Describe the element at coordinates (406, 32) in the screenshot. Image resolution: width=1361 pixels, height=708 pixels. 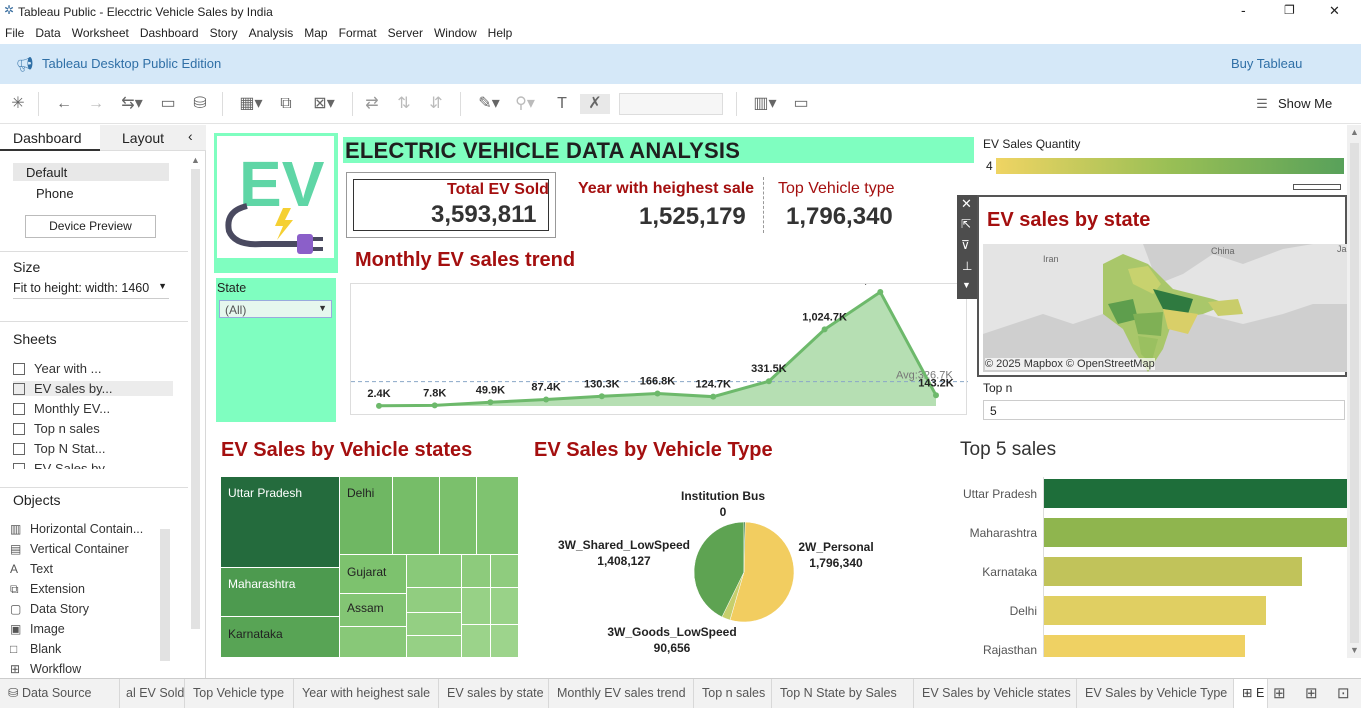
I see `menu-server: Server` at that location.